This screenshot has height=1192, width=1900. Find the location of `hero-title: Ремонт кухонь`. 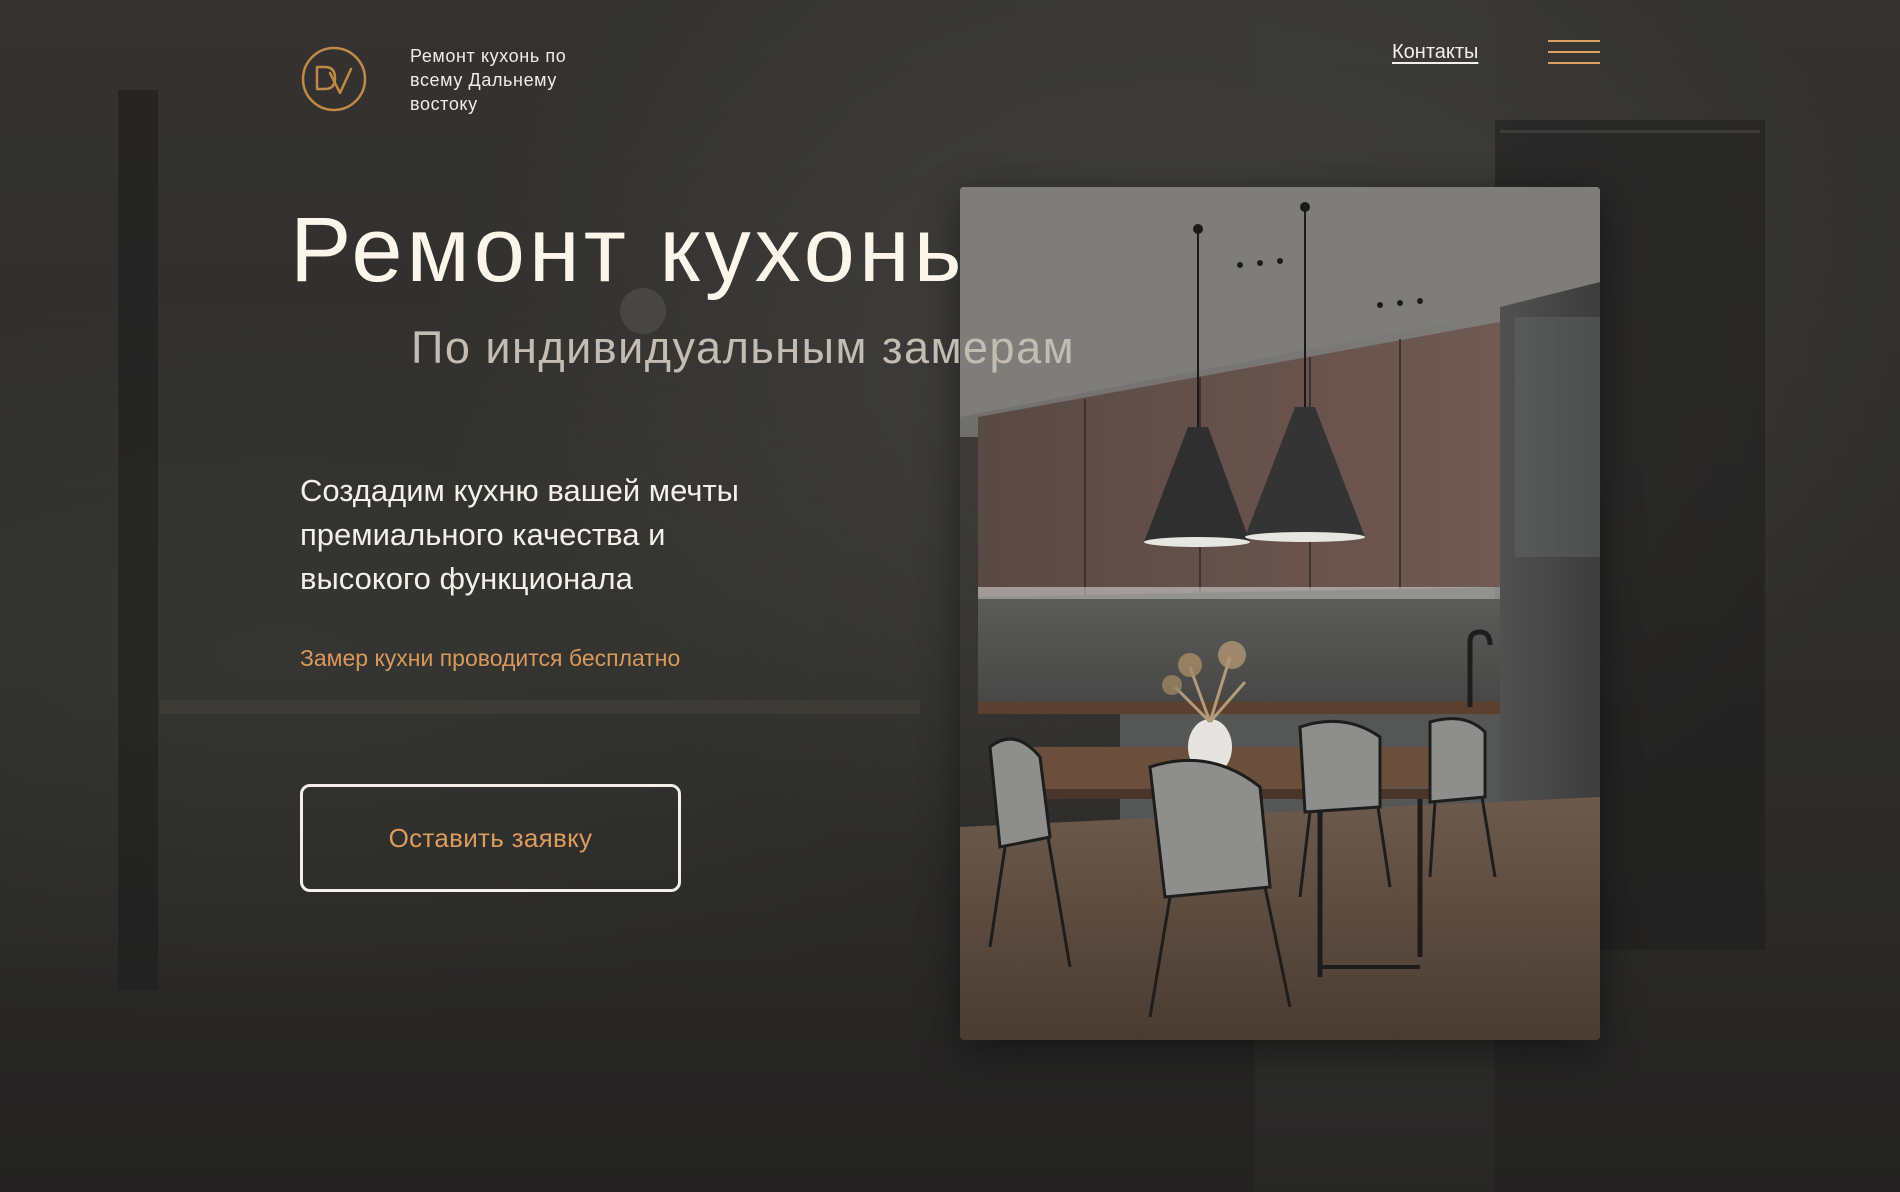

hero-title: Ремонт кухонь is located at coordinates (628, 250).